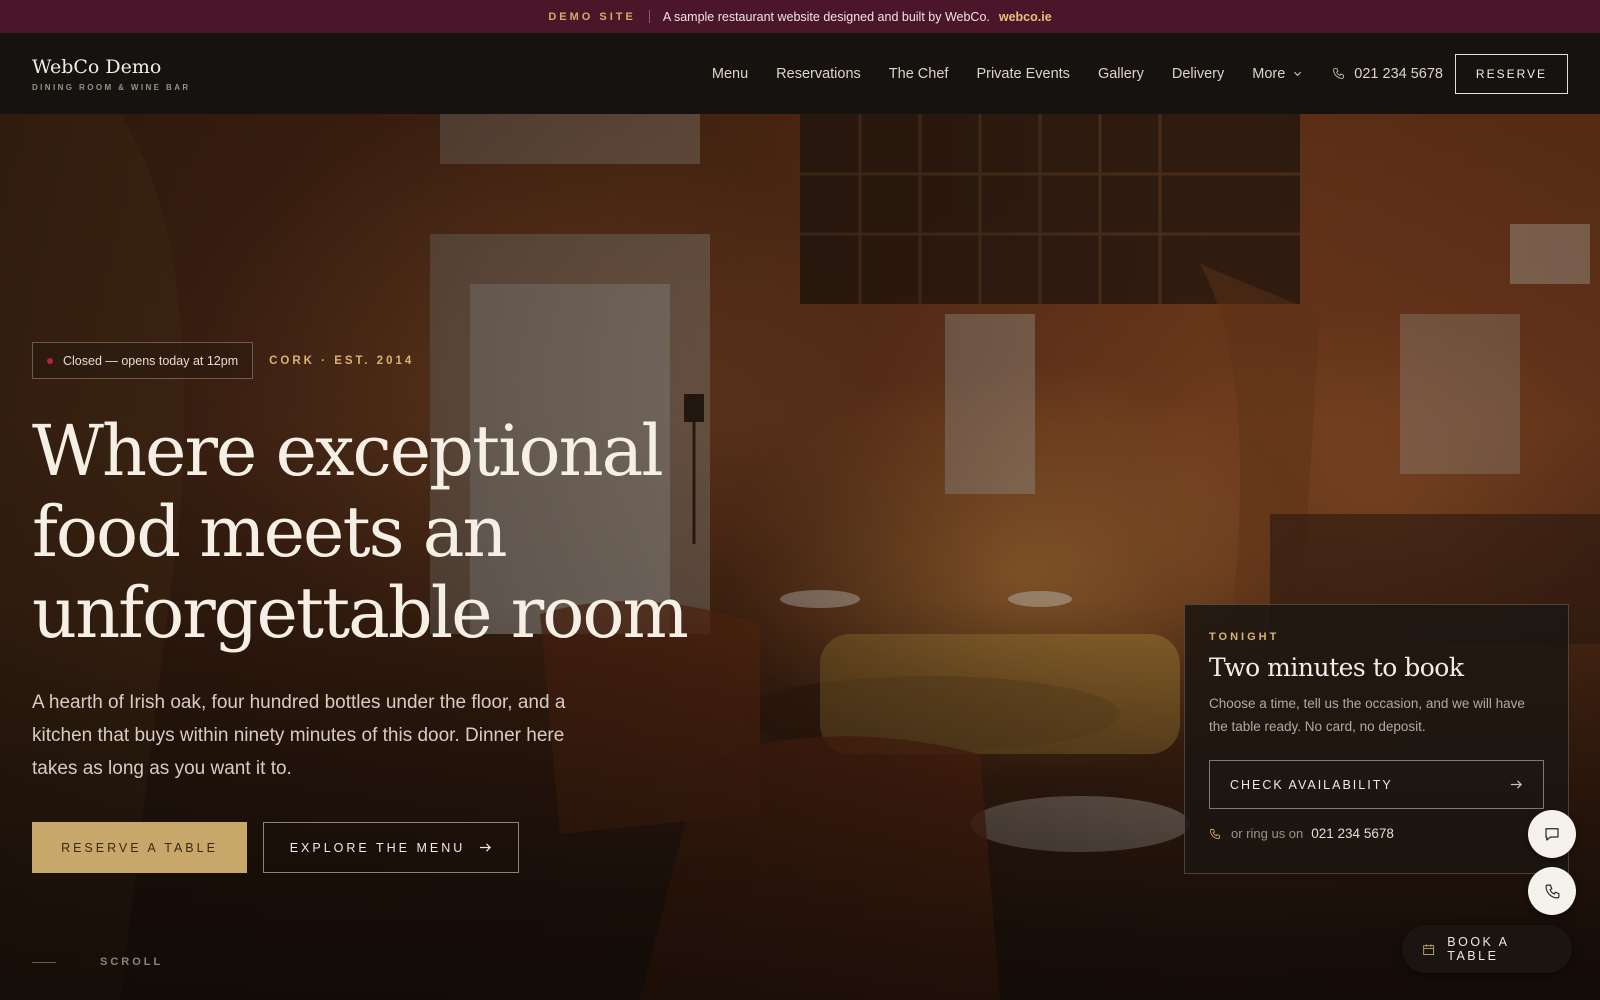 This screenshot has width=1600, height=1000. I want to click on chevron-down-icon, so click(1298, 74).